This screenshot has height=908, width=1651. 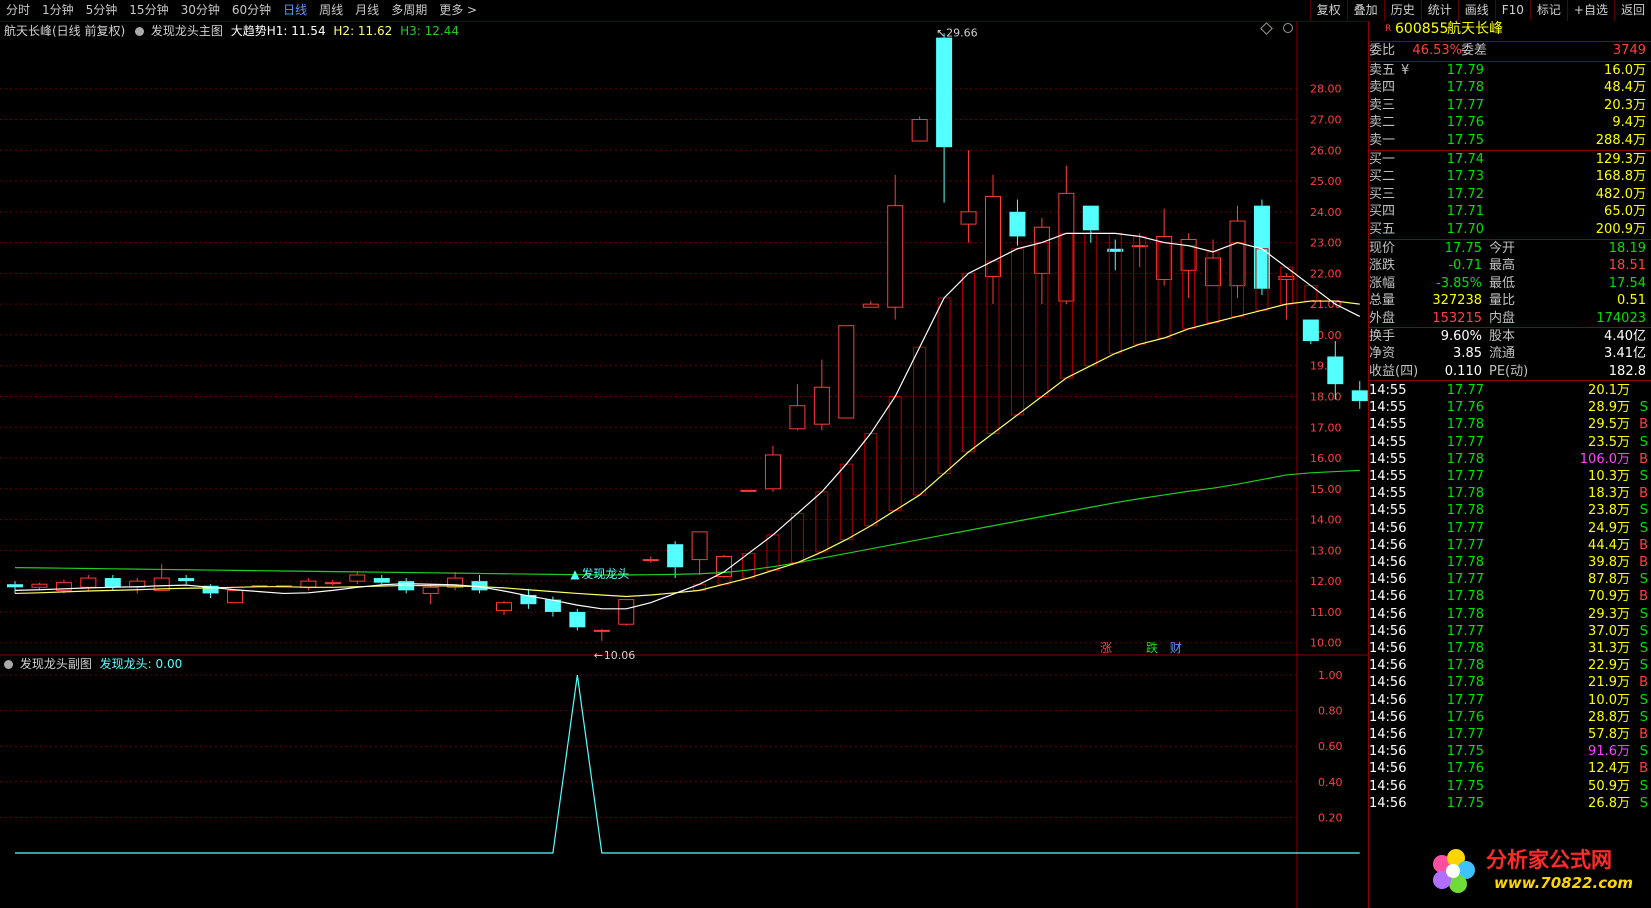 I want to click on y-tick-label: 15.00, so click(x=1326, y=489).